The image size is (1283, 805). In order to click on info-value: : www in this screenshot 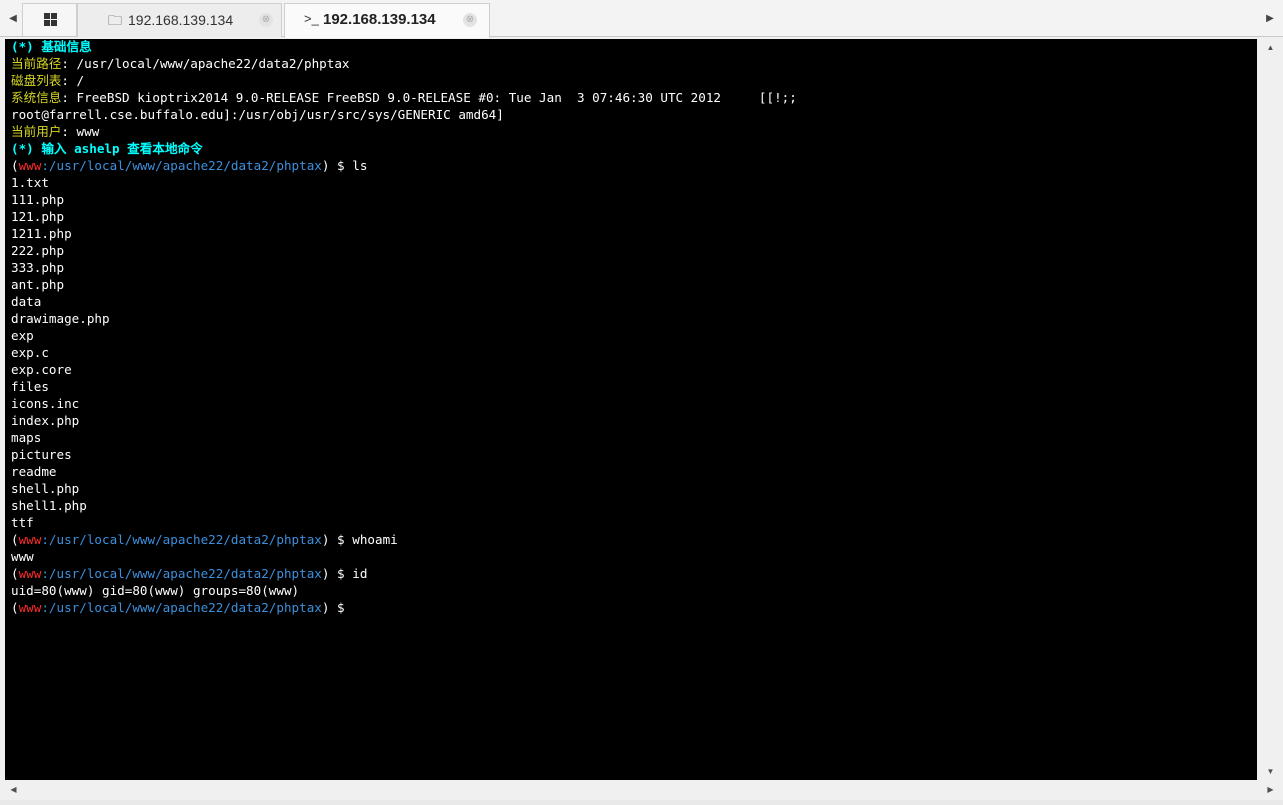, I will do `click(80, 131)`.